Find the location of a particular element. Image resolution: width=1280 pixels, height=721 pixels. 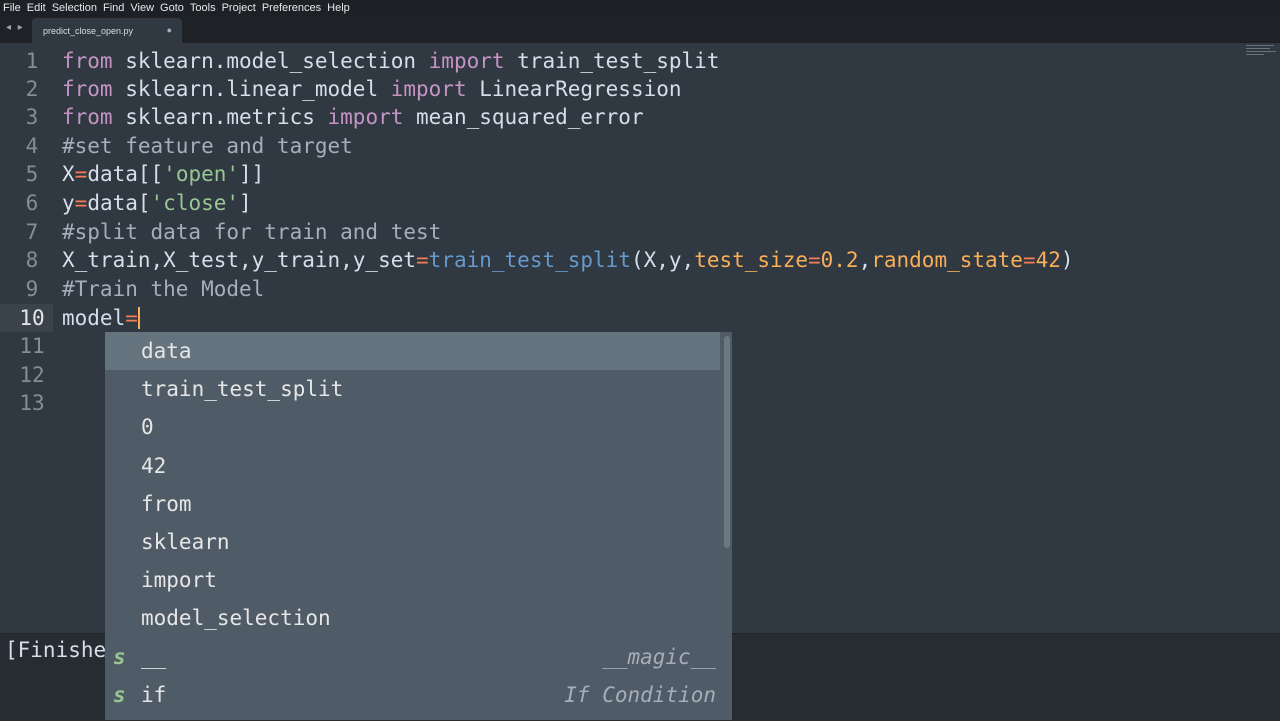

autocomplete-item: sklearn is located at coordinates (412, 542).